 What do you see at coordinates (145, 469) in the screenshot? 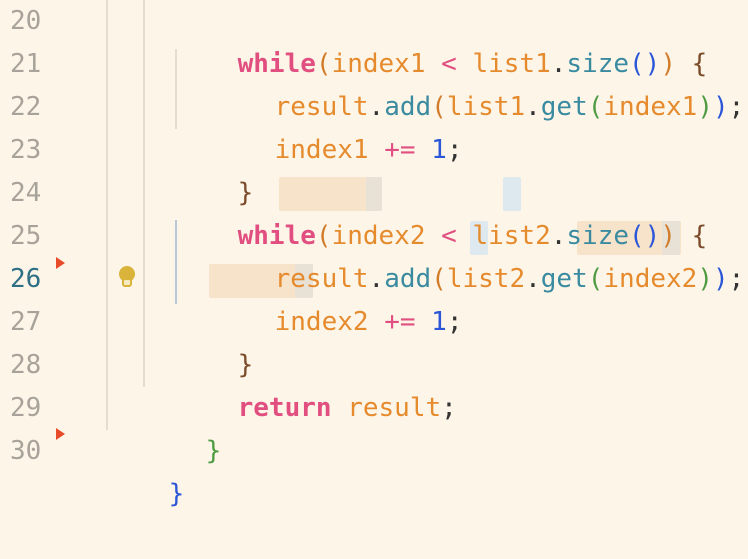
I see `code-line-30: }` at bounding box center [145, 469].